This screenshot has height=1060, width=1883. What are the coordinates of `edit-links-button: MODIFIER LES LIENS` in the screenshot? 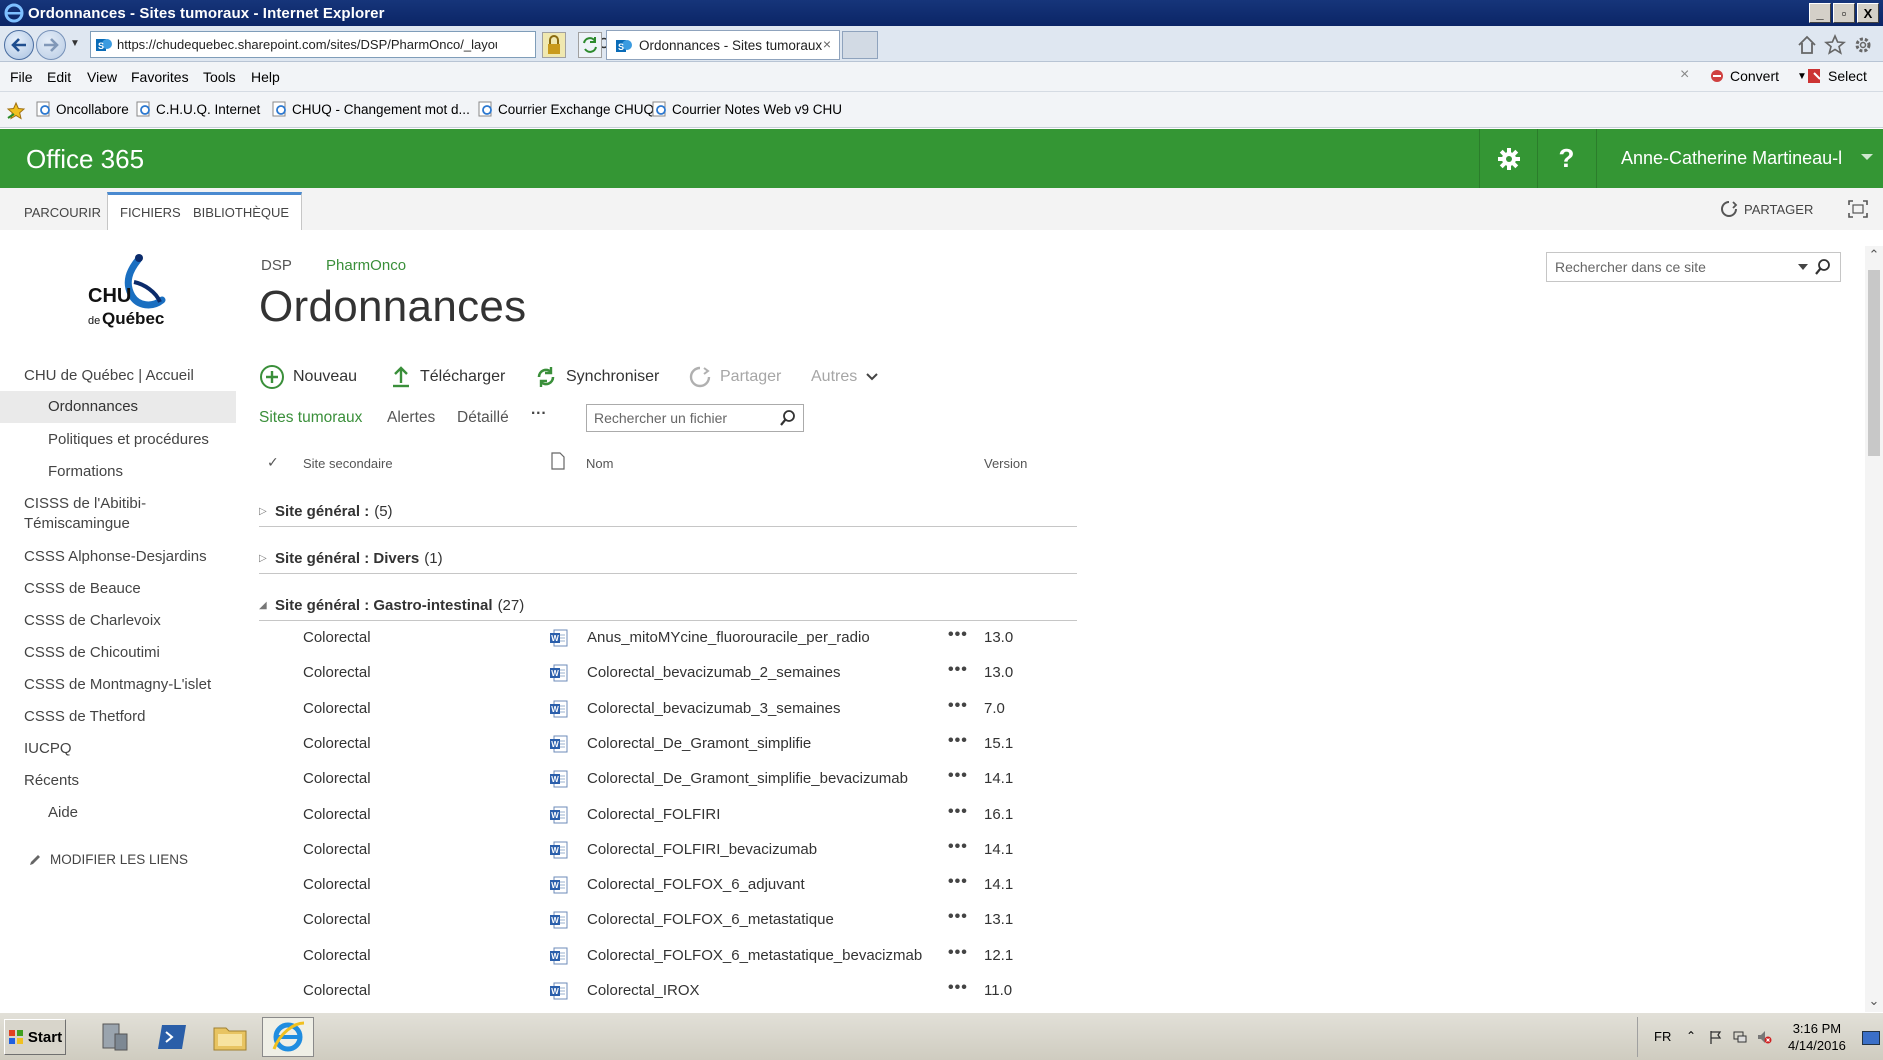 It's located at (108, 859).